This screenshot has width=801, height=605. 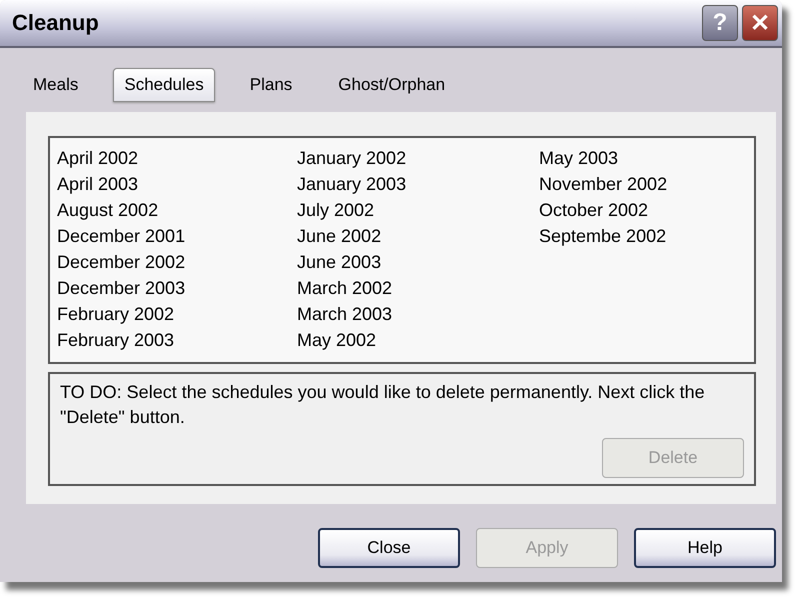 What do you see at coordinates (56, 23) in the screenshot?
I see `window-title: Cleanup` at bounding box center [56, 23].